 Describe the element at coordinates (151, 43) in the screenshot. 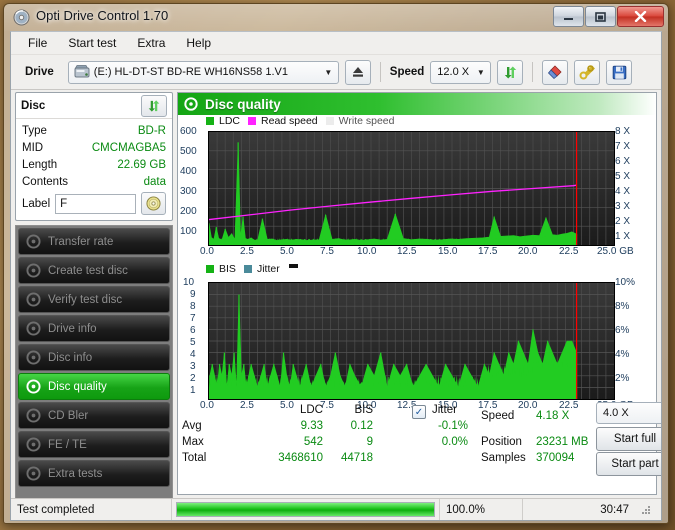

I see `menu-item-extra: Extra` at that location.